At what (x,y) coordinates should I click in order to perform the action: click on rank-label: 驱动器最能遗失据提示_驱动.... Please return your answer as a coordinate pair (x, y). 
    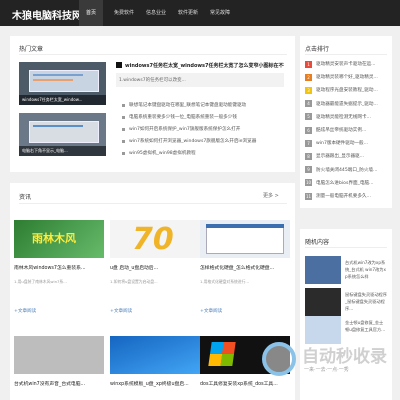
    Looking at the image, I should click on (347, 104).